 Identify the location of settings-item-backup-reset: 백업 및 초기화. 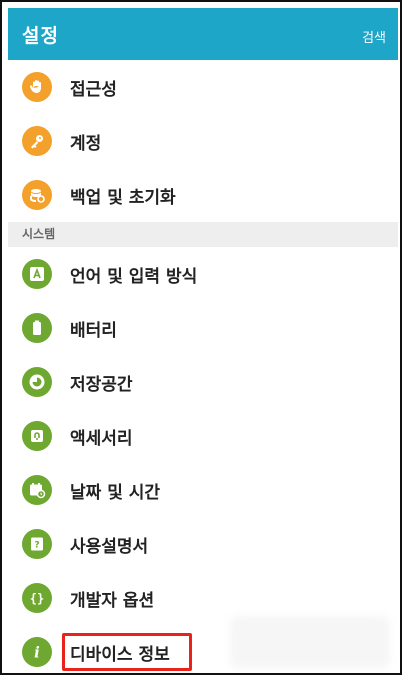
(203, 195).